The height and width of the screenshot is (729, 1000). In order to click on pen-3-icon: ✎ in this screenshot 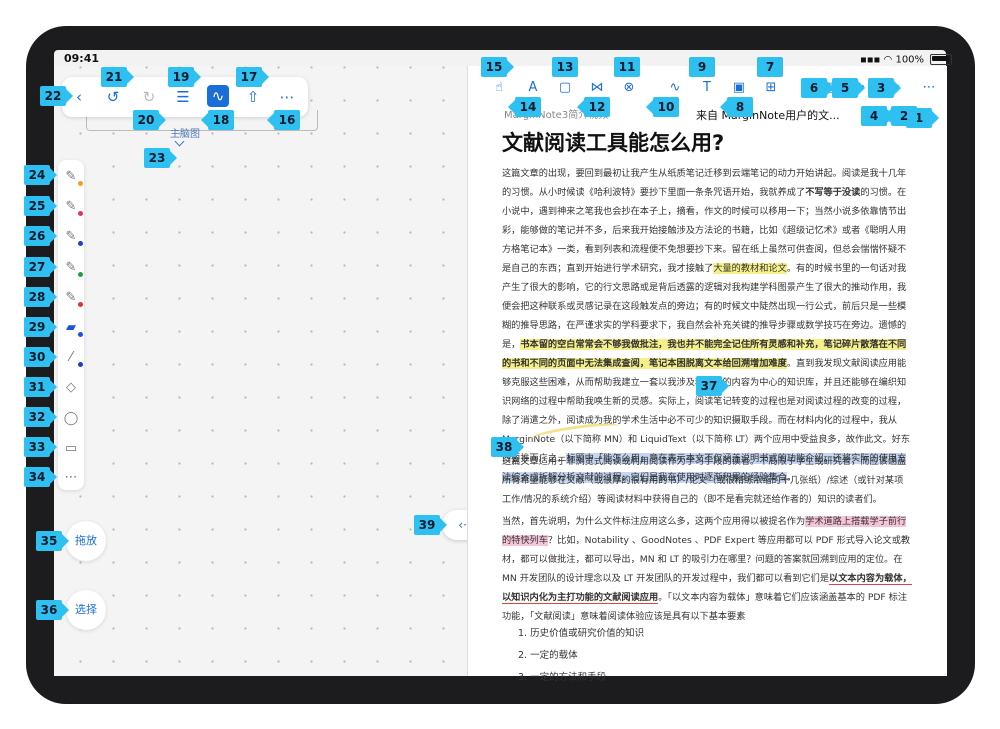, I will do `click(72, 237)`.